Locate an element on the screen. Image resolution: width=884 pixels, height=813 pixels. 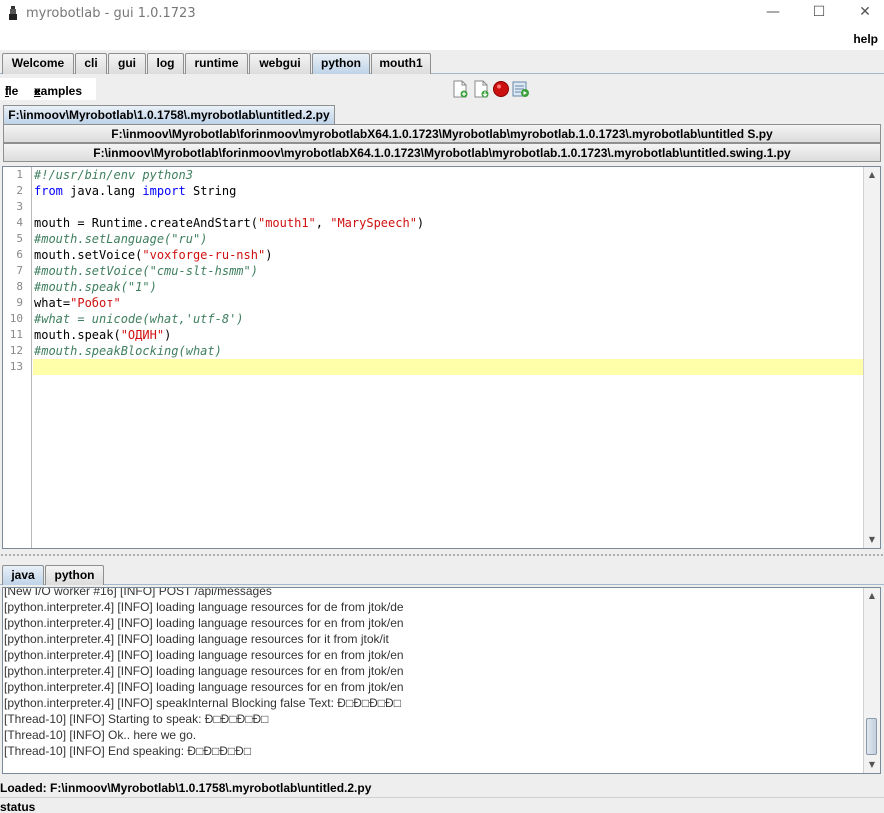
status-bar: status is located at coordinates (442, 805).